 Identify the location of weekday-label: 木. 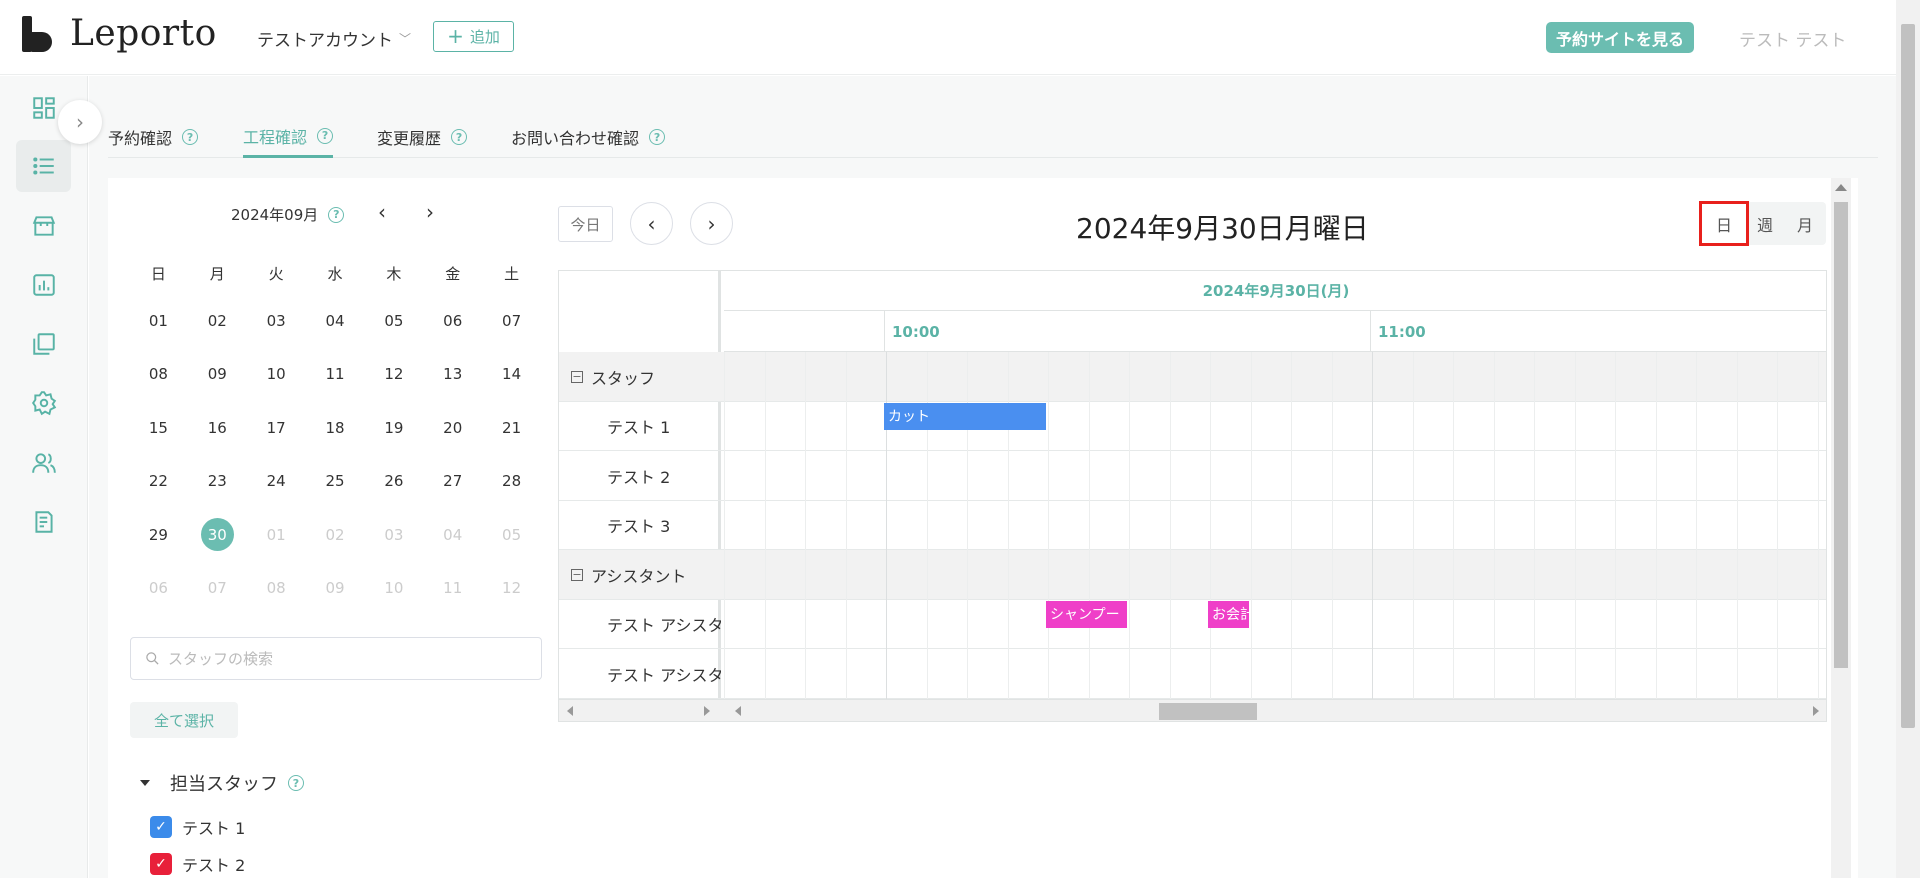
(394, 273).